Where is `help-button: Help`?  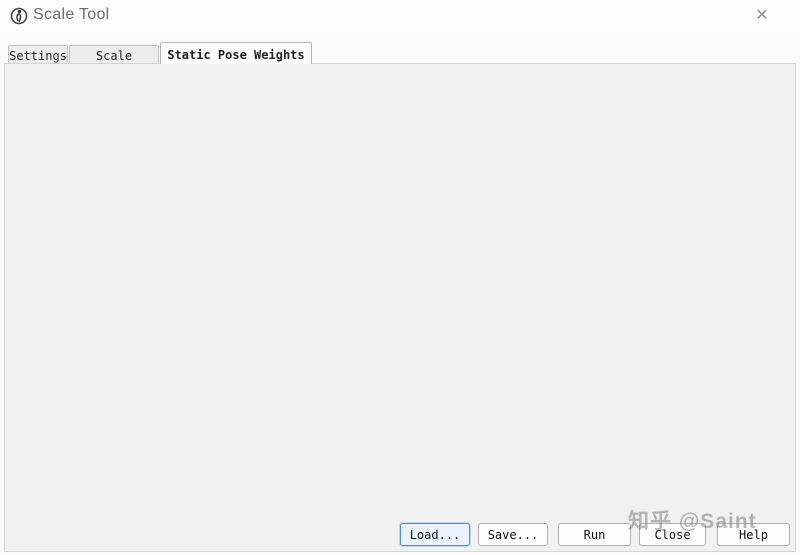 help-button: Help is located at coordinates (753, 534).